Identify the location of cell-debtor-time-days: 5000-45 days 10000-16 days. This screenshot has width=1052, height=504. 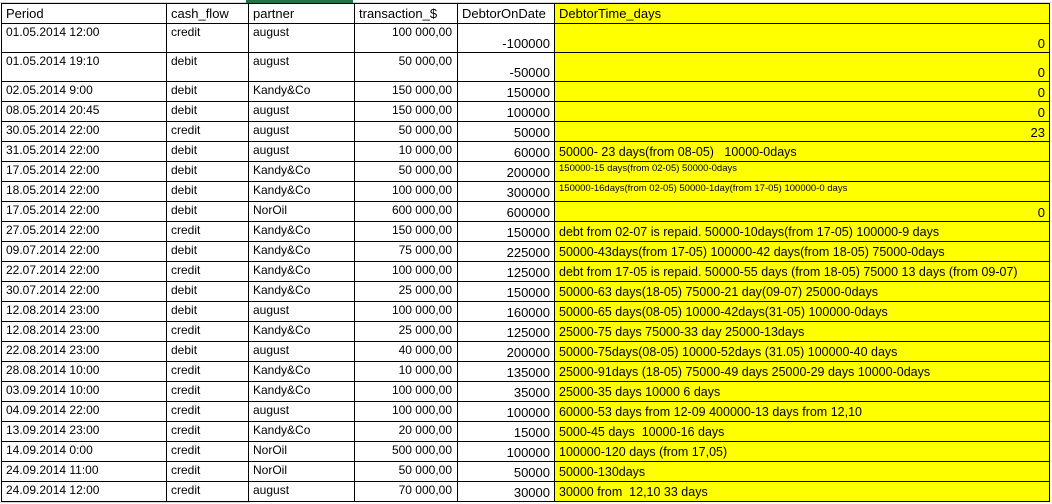
(802, 431).